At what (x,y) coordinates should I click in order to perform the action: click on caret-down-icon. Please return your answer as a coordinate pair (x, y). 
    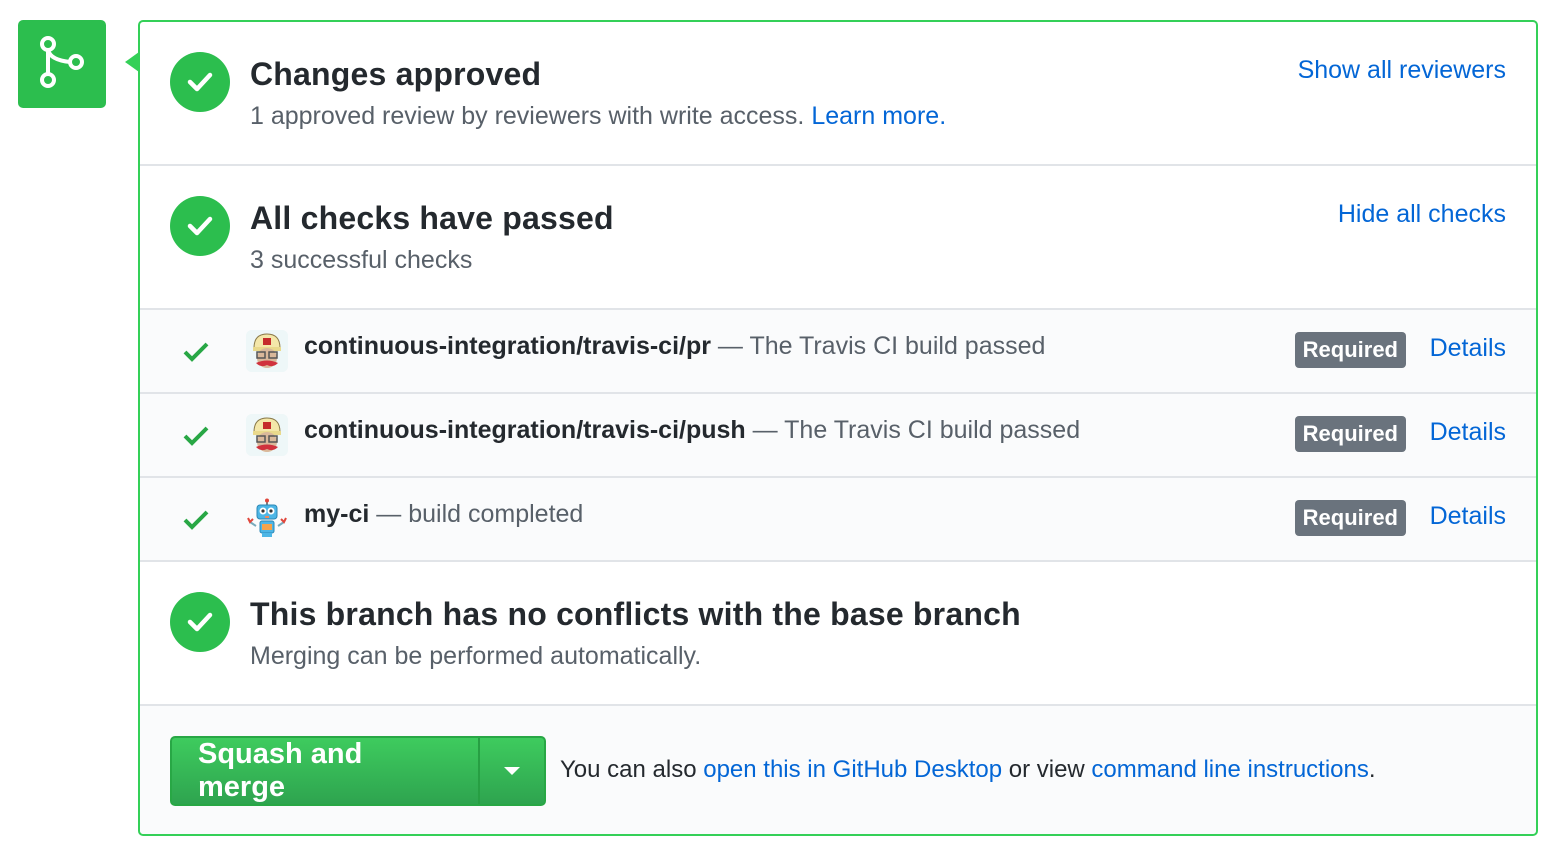
    Looking at the image, I should click on (512, 771).